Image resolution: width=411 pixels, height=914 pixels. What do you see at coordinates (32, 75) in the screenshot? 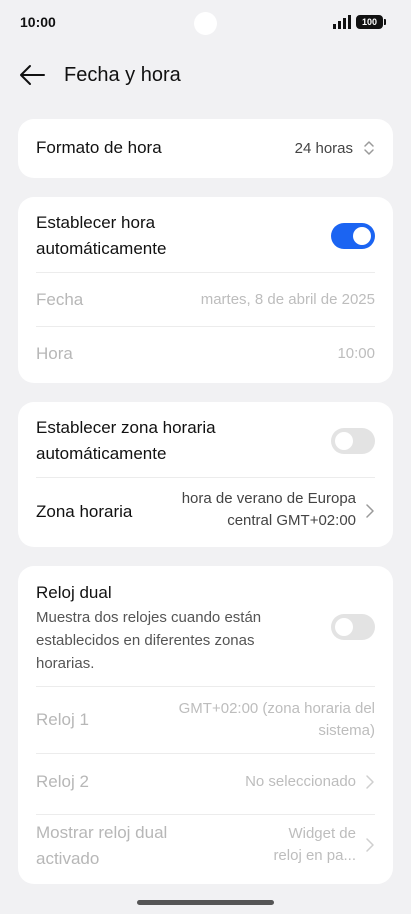
I see `back-arrow-icon` at bounding box center [32, 75].